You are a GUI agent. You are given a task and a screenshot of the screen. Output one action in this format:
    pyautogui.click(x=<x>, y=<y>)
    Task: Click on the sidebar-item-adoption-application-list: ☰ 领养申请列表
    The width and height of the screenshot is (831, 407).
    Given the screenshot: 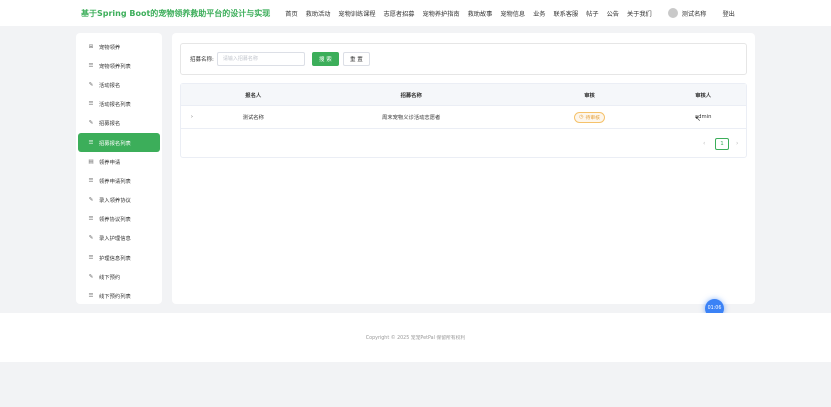 What is the action you would take?
    pyautogui.click(x=119, y=180)
    